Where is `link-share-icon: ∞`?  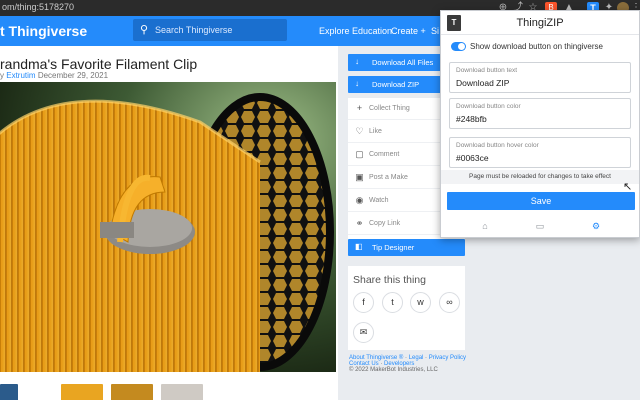
link-share-icon: ∞ is located at coordinates (449, 302).